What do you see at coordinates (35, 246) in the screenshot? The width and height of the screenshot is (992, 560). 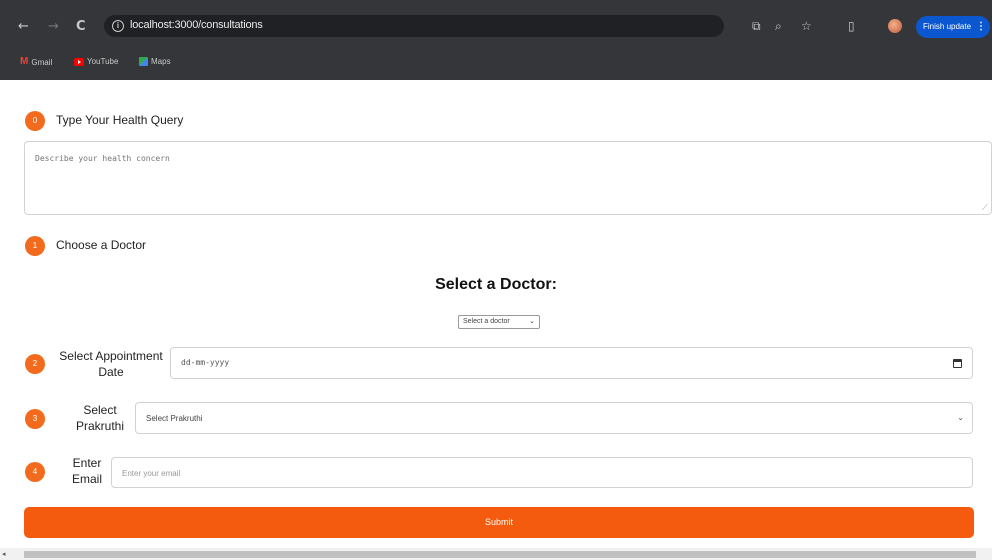 I see `step-1-badge: 1` at bounding box center [35, 246].